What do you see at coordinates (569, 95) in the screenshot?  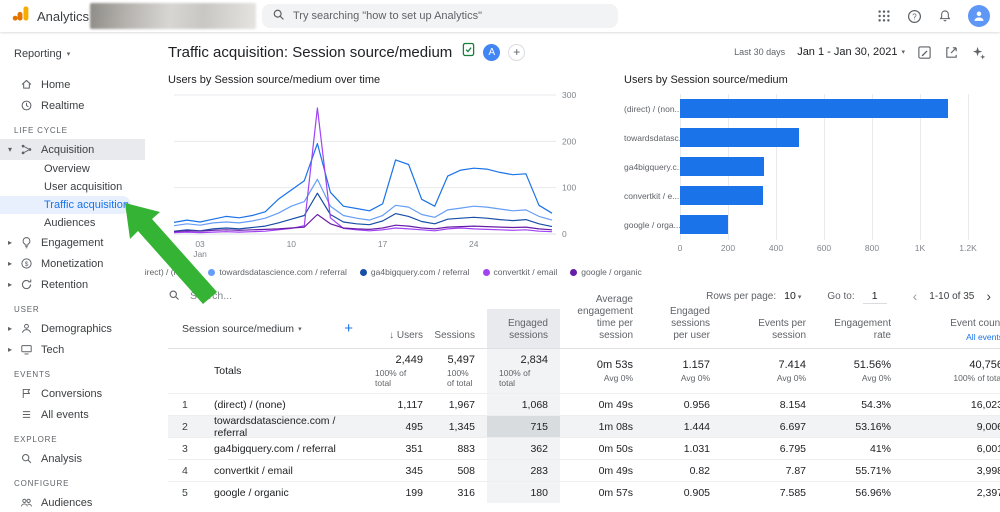 I see `svg-text: 300` at bounding box center [569, 95].